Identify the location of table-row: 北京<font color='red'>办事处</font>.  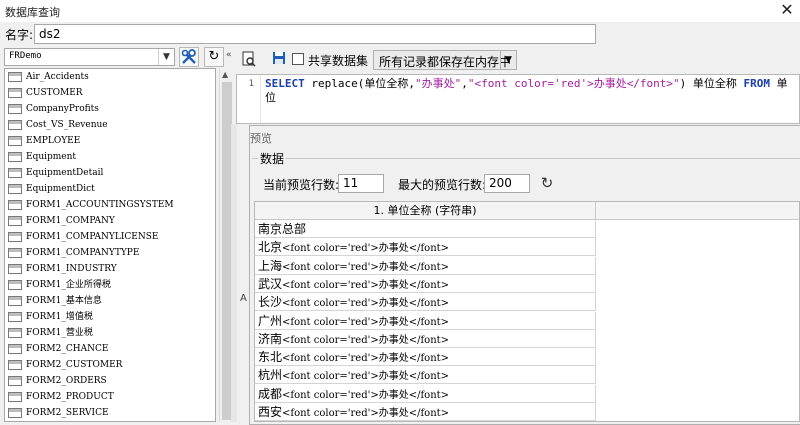
(425, 247).